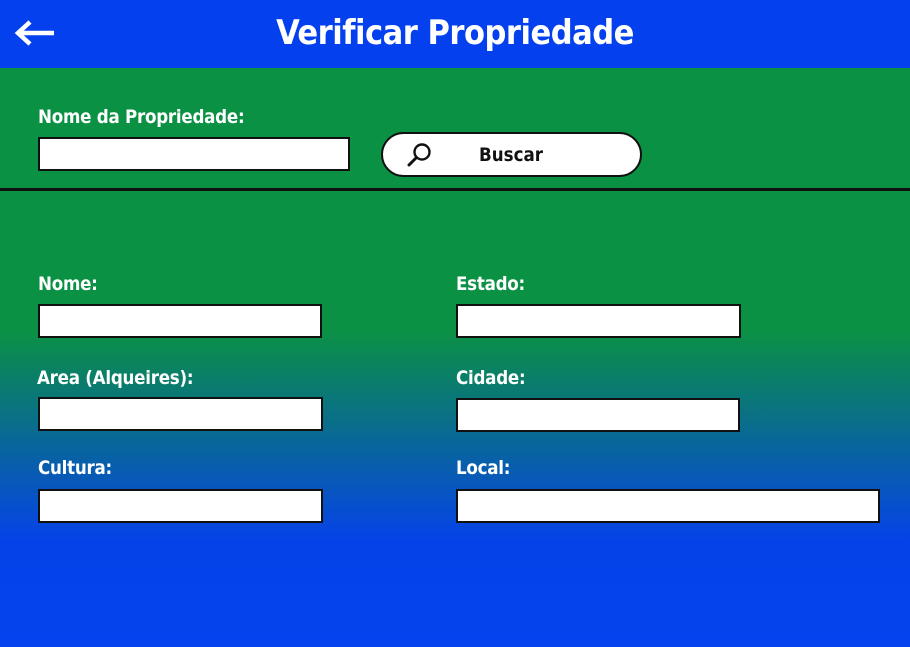  I want to click on local-label: Local:, so click(483, 468).